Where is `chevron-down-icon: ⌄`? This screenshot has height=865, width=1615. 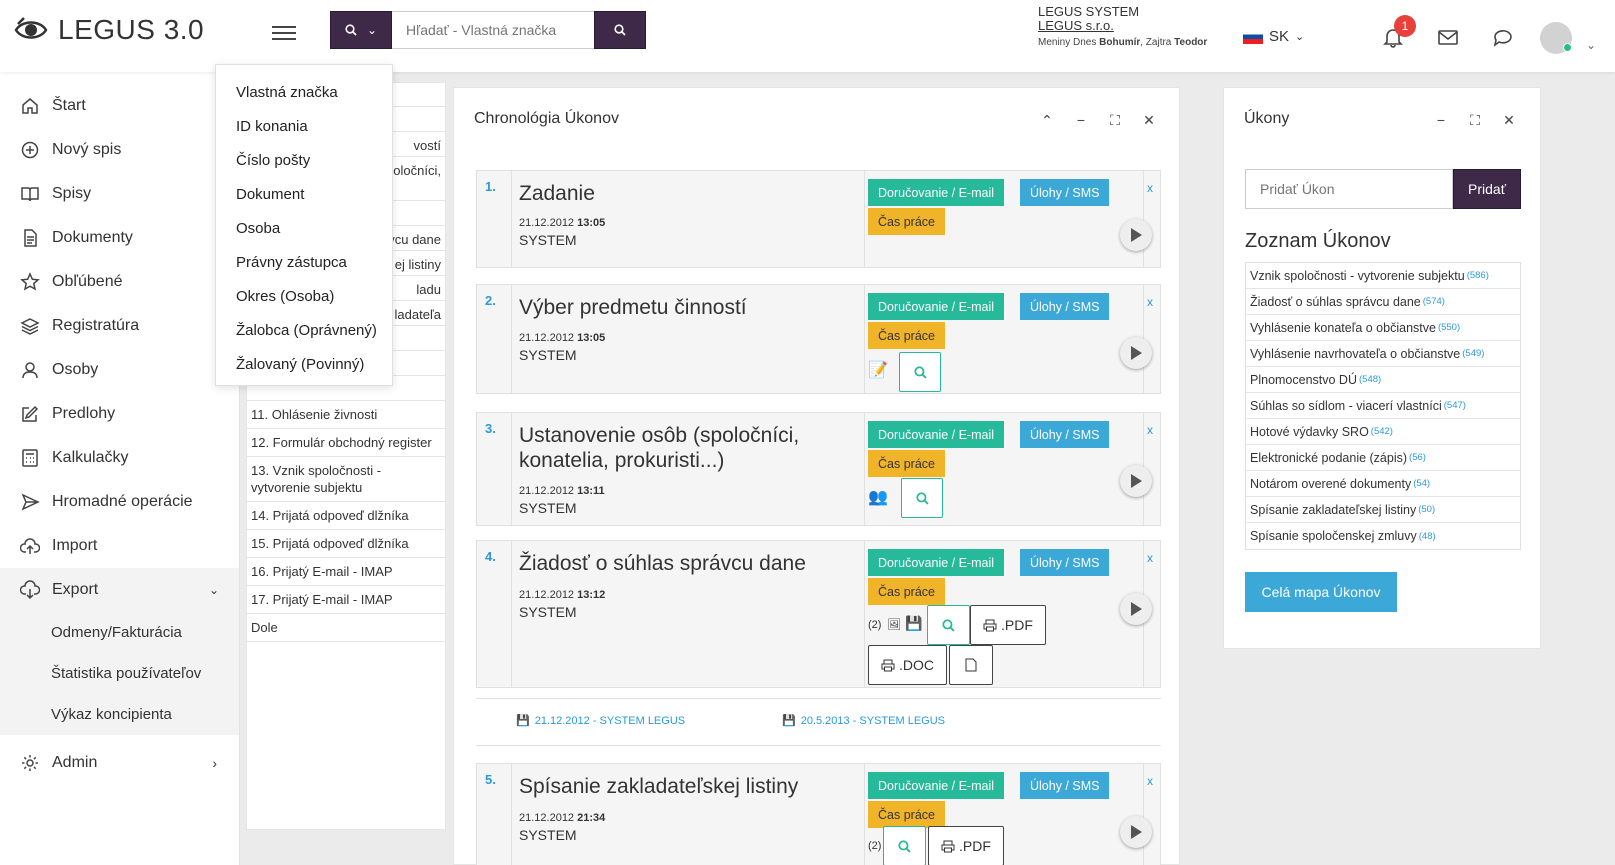 chevron-down-icon: ⌄ is located at coordinates (1591, 45).